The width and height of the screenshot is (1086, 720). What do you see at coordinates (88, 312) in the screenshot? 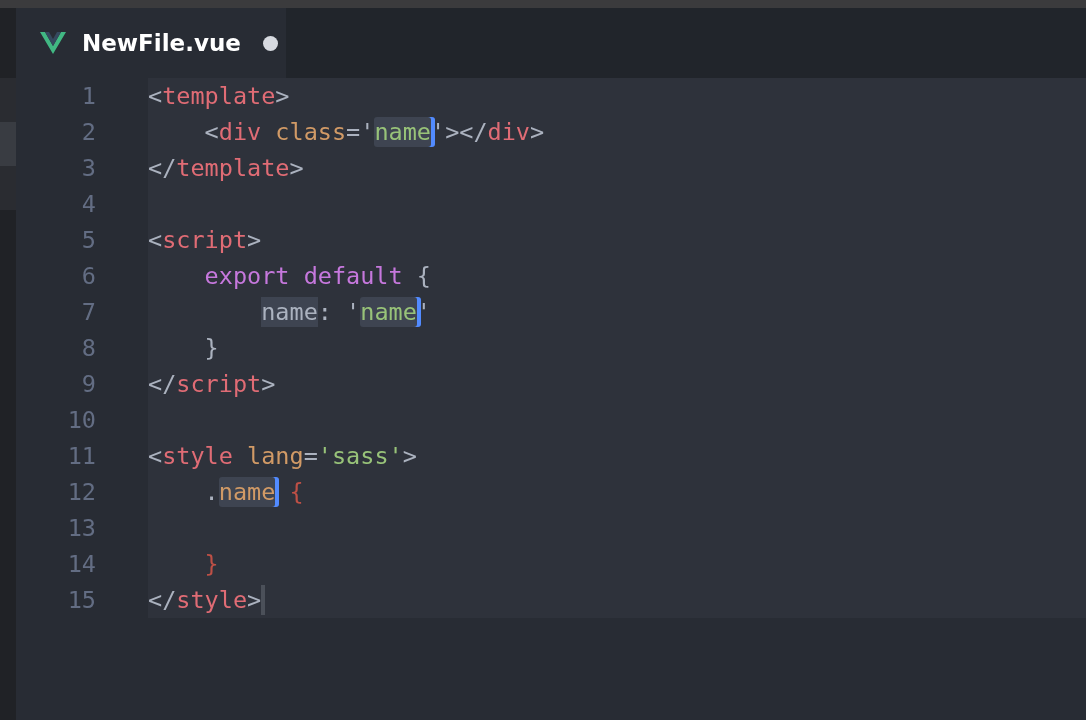
I see `line-number: 7` at bounding box center [88, 312].